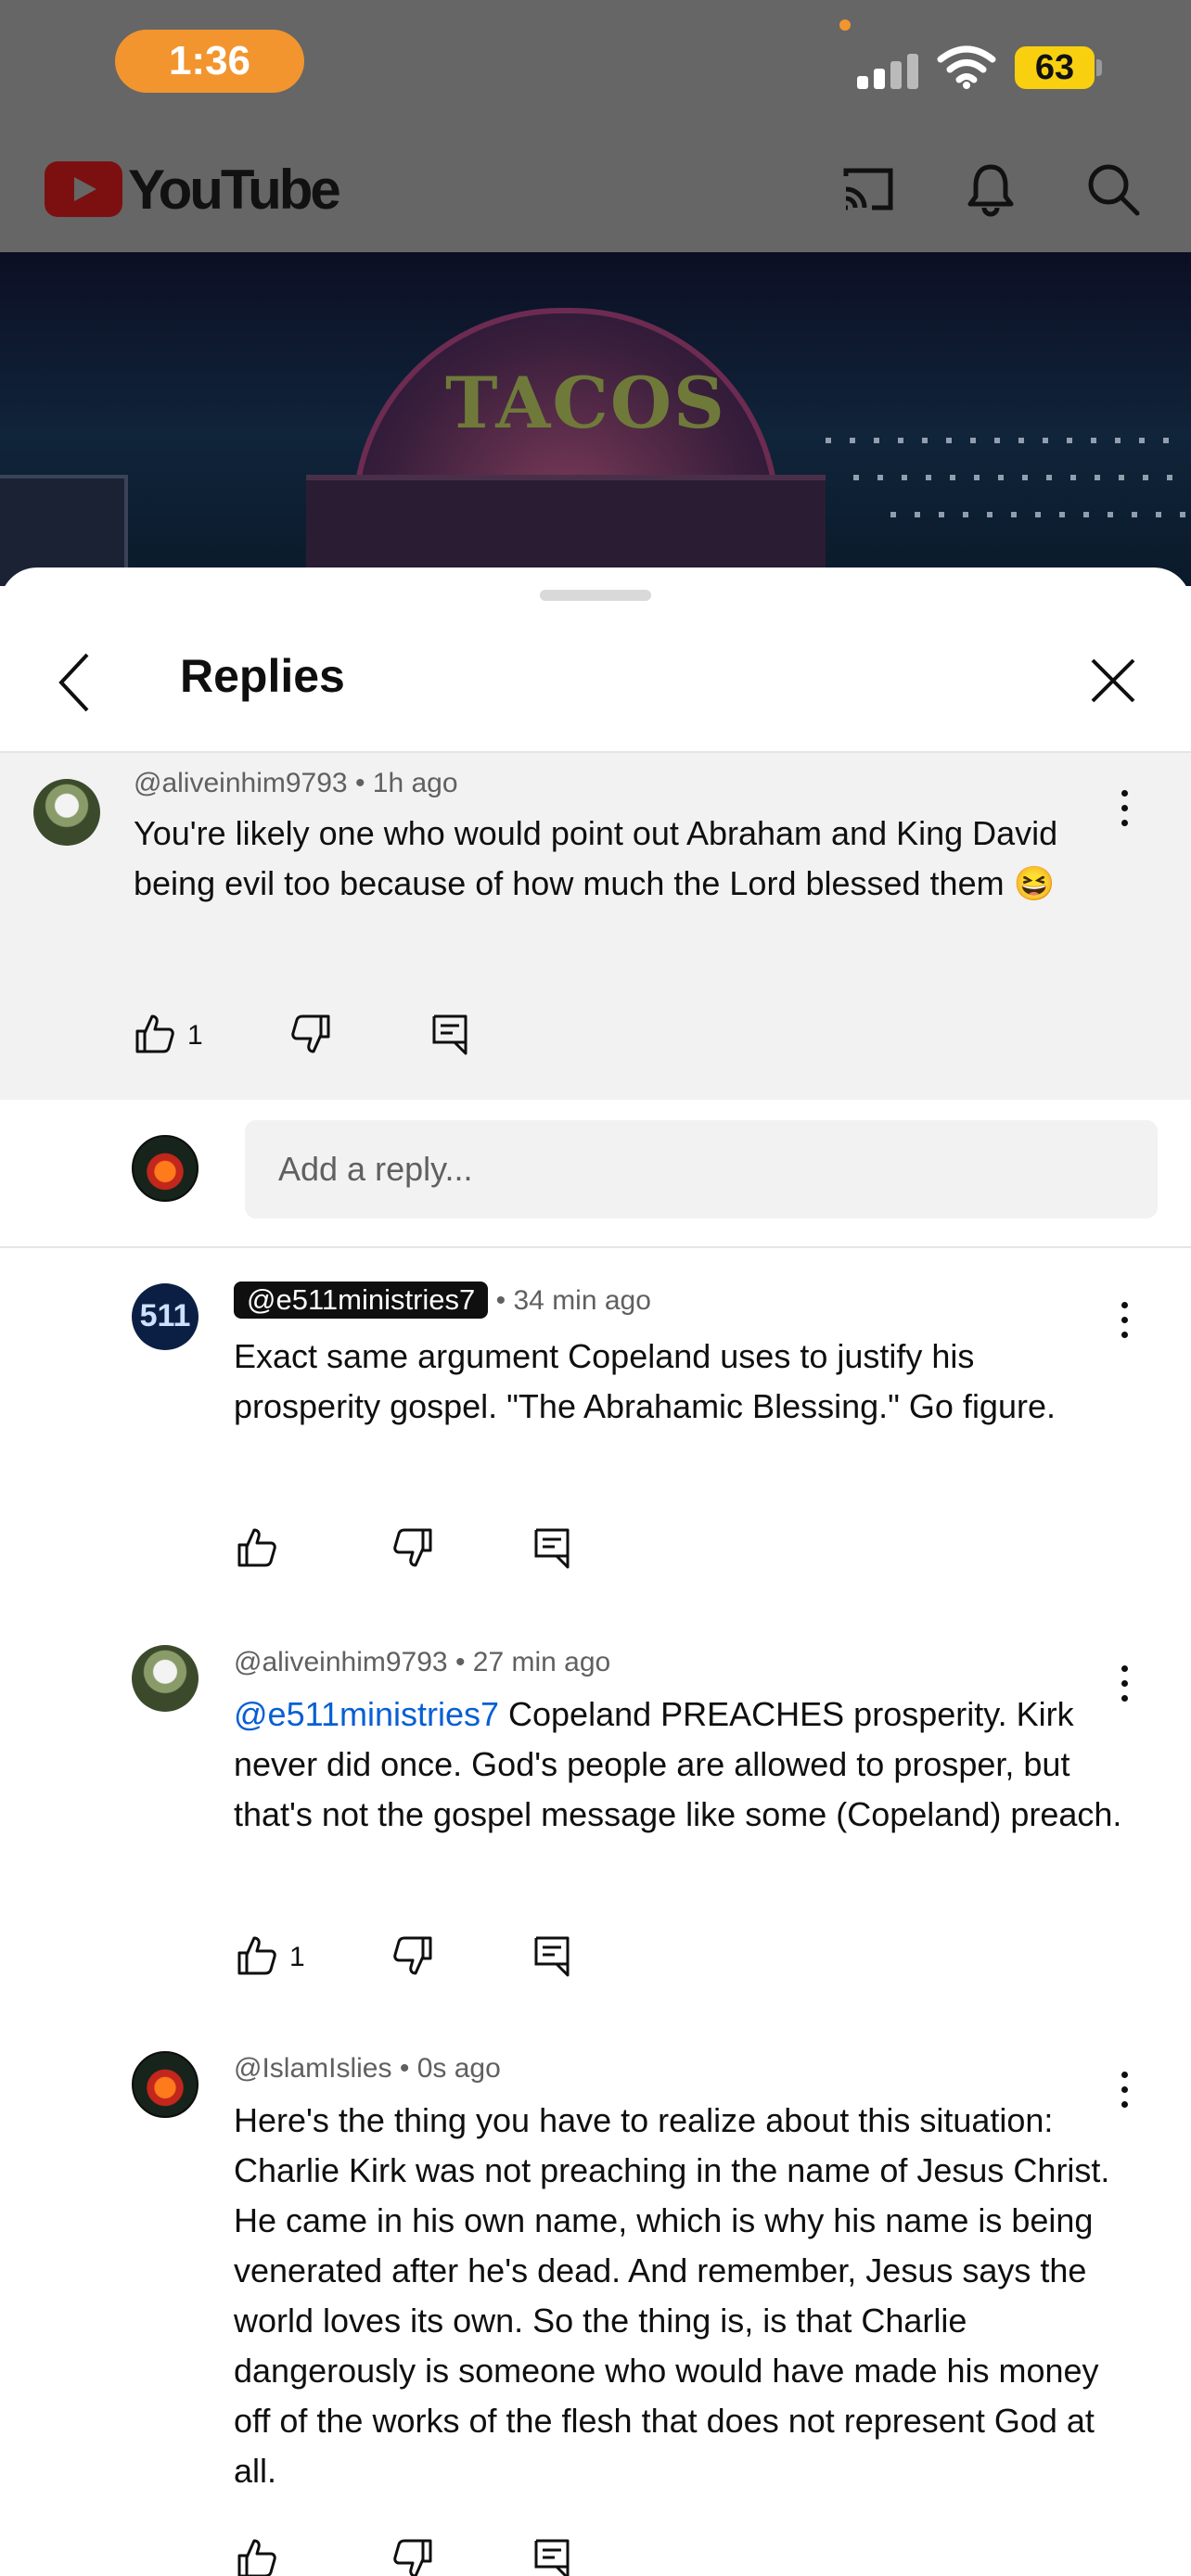  Describe the element at coordinates (1099, 67) in the screenshot. I see `battery-tip` at that location.